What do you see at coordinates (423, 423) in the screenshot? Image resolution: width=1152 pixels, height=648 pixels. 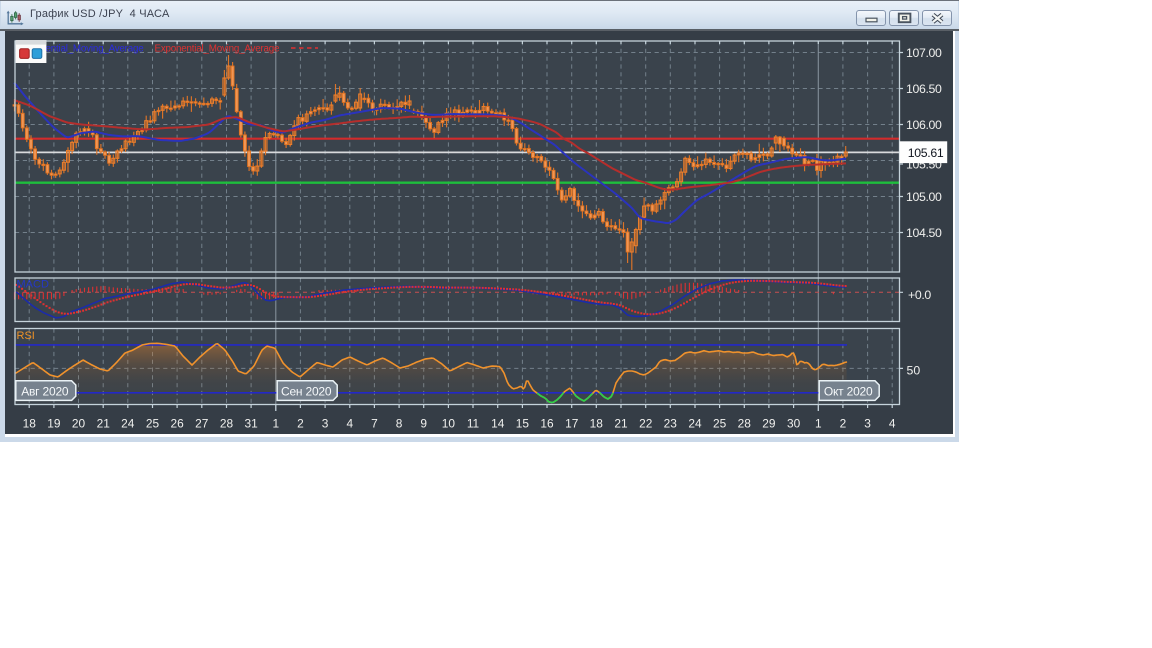 I see `svg-text: 9` at bounding box center [423, 423].